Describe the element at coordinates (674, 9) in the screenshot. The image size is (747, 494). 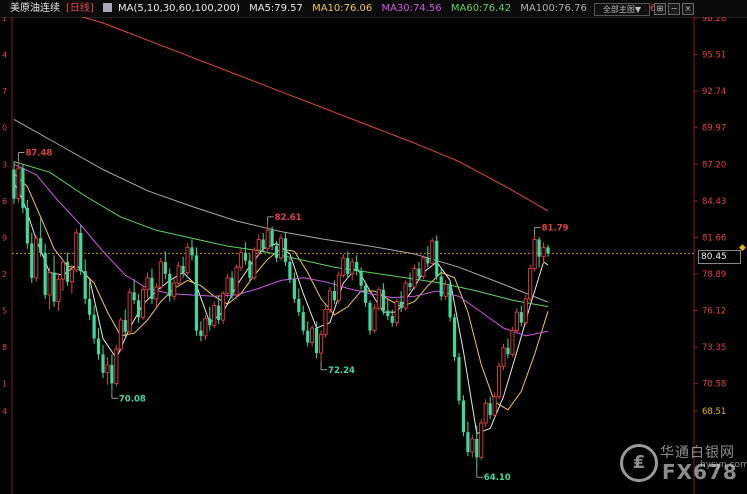
I see `minus-icon: −` at that location.